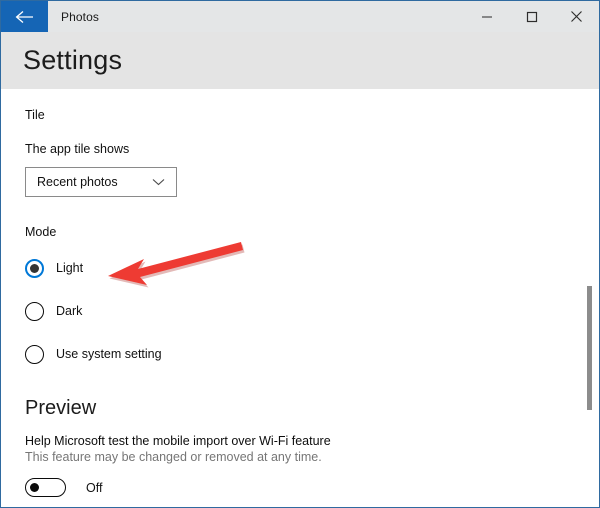  Describe the element at coordinates (94, 487) in the screenshot. I see `preview-toggle-label: Off` at that location.